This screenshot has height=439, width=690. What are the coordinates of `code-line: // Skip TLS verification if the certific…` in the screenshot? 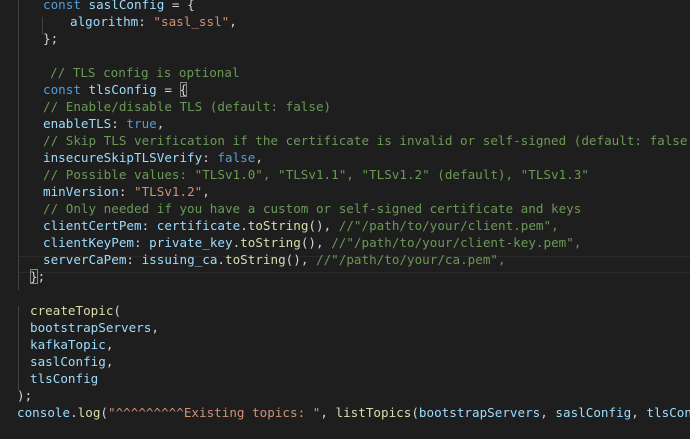 It's located at (366, 140).